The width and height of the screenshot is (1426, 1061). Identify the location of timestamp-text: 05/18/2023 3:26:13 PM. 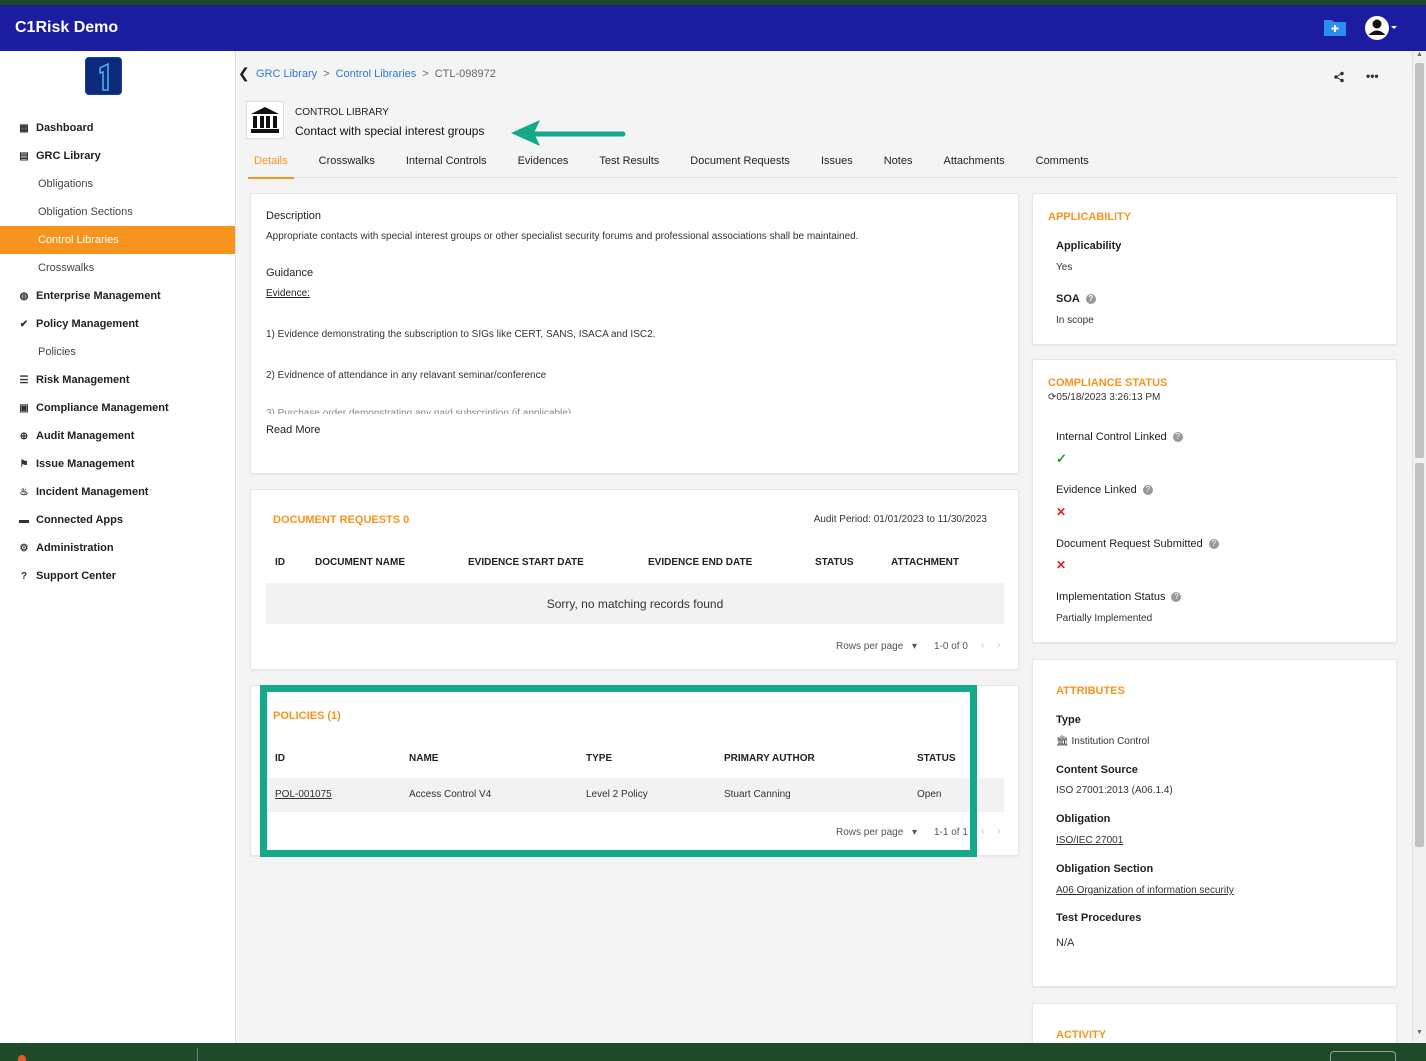
(1108, 397).